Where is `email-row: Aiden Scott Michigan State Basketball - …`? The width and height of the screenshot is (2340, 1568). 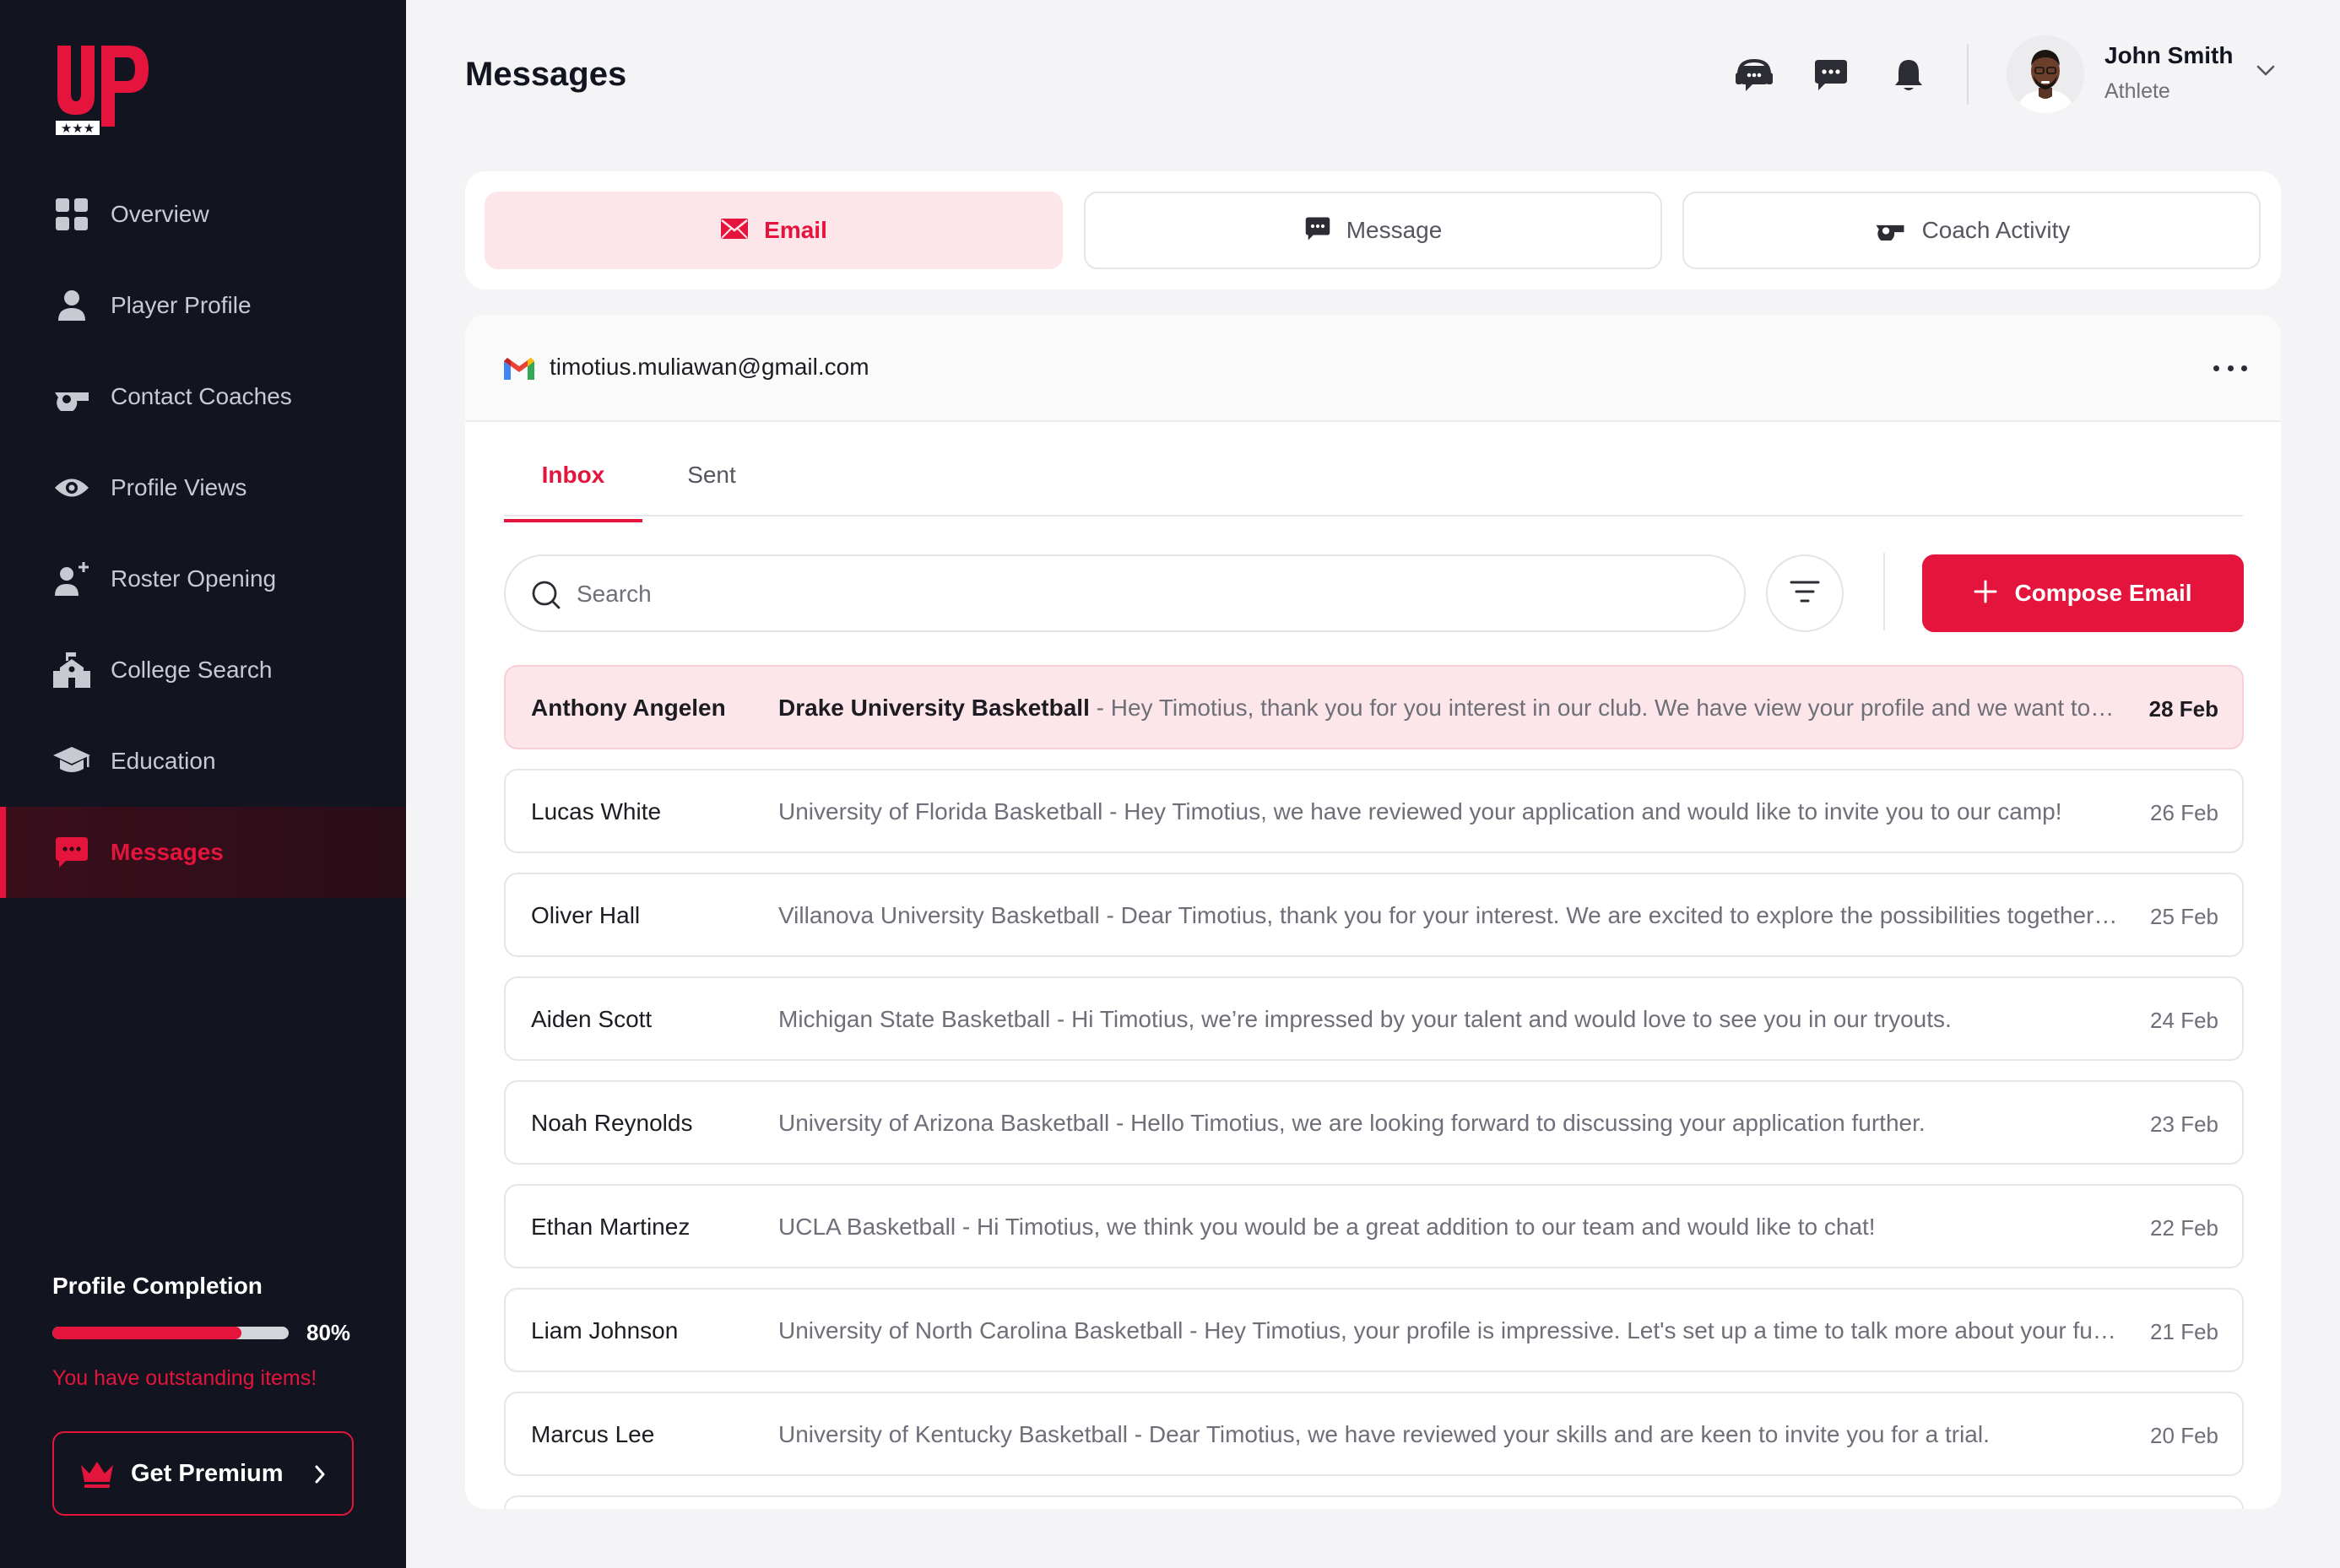 email-row: Aiden Scott Michigan State Basketball - … is located at coordinates (1374, 1018).